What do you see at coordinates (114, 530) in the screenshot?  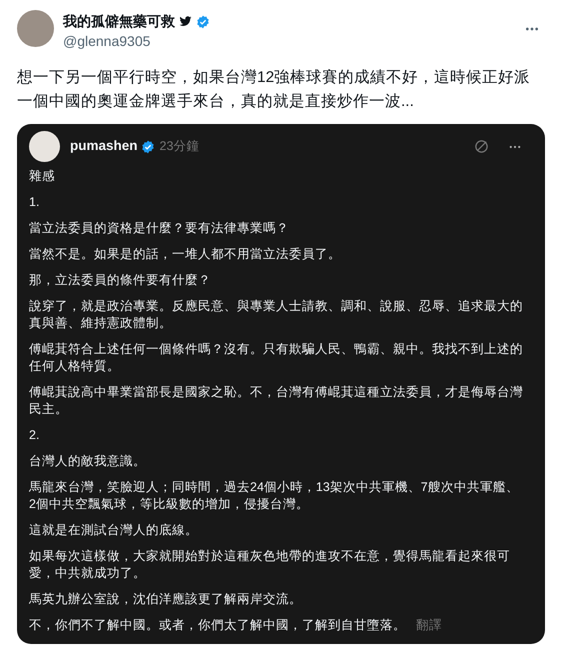 I see `post-paragraph: 這就是在測試台灣人的底線。` at bounding box center [114, 530].